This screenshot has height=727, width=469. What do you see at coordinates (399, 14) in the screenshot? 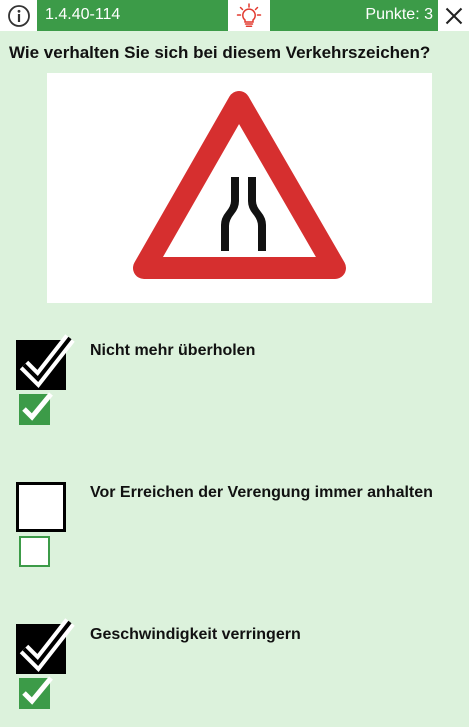
I see `points-label: Punkte: 3` at bounding box center [399, 14].